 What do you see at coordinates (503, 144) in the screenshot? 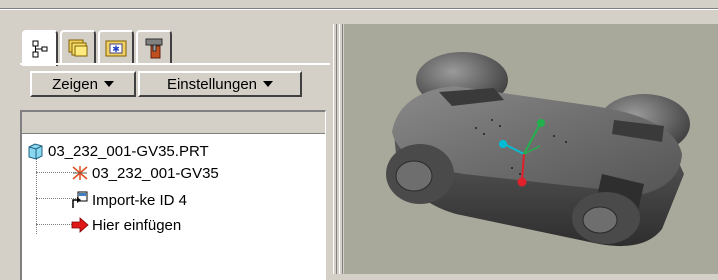
I see `axis-x-handle` at bounding box center [503, 144].